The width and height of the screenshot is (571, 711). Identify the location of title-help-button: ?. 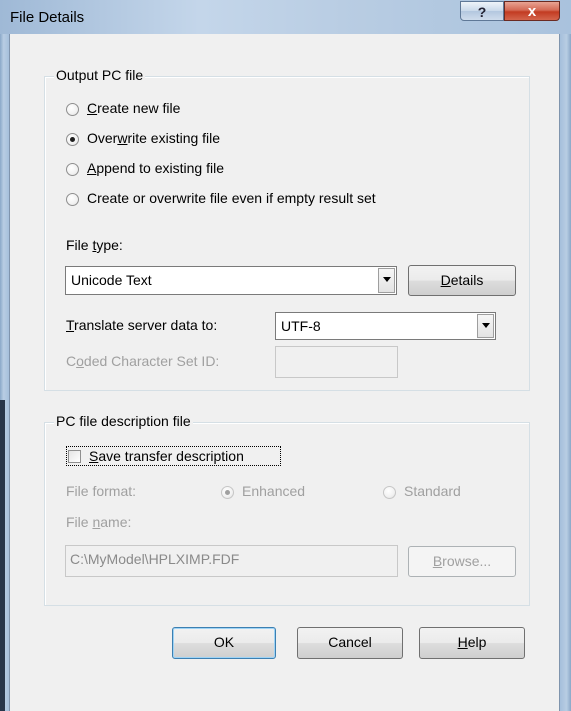
(482, 11).